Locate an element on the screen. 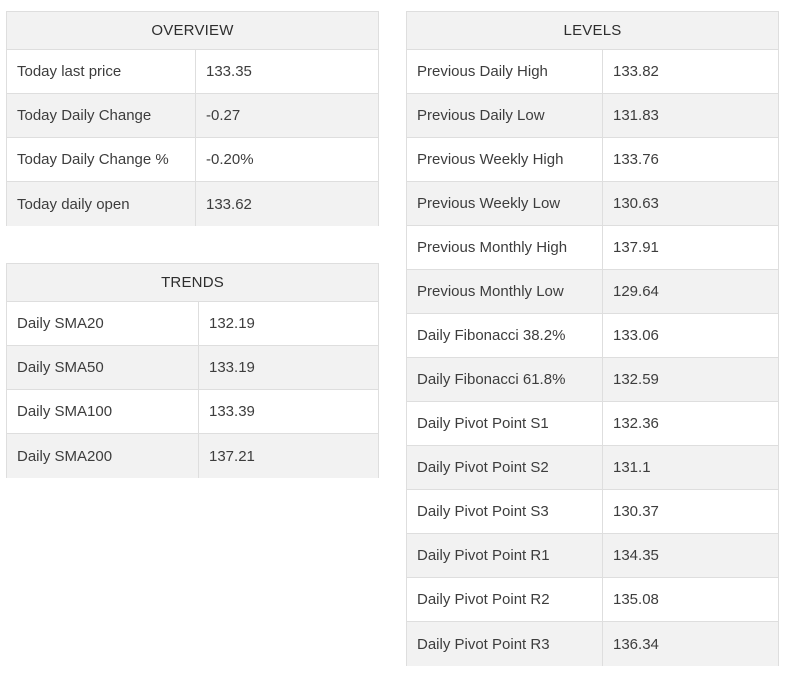 The height and width of the screenshot is (675, 794). table-row: Daily Pivot Point S1 132.36 is located at coordinates (592, 424).